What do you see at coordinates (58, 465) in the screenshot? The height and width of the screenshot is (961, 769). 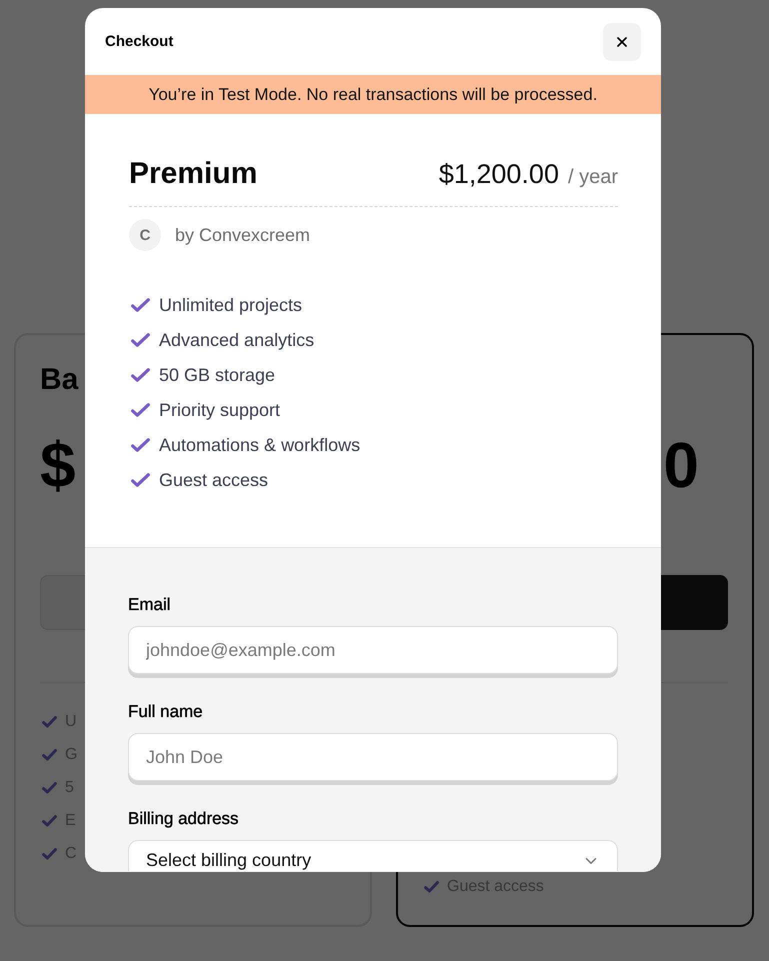 I see `plan-price: $` at bounding box center [58, 465].